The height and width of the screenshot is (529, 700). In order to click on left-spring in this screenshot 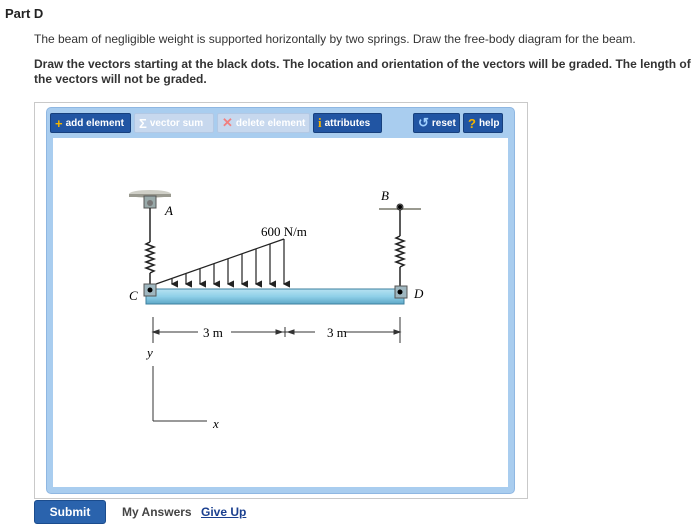, I will do `click(150, 247)`.